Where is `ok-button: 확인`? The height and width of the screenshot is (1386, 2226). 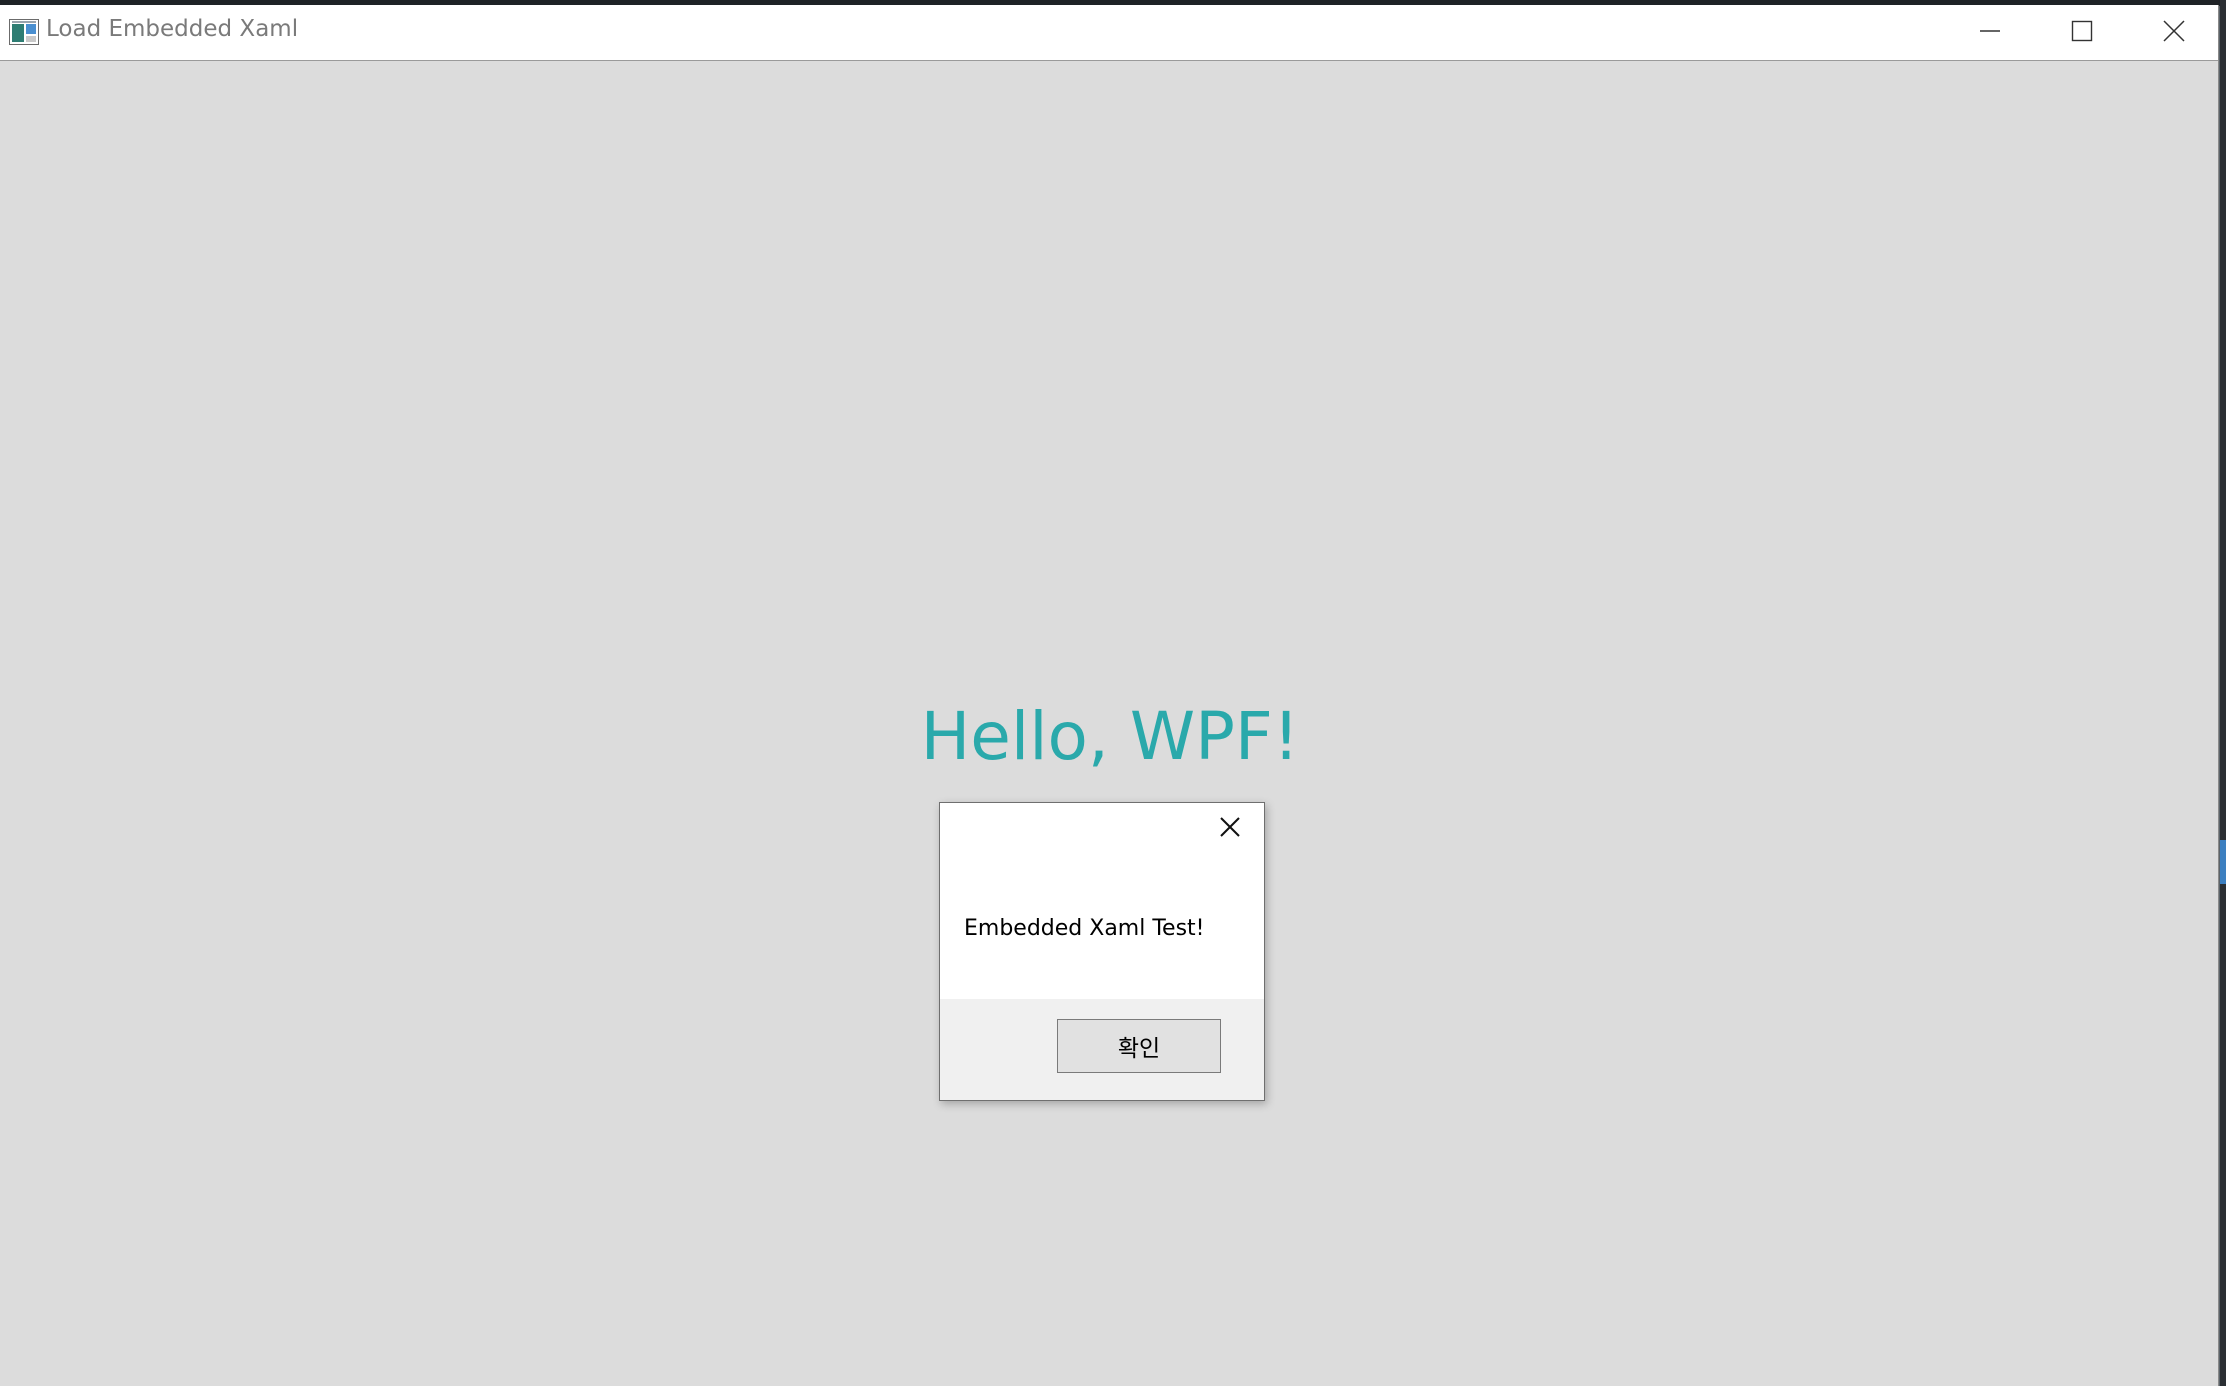 ok-button: 확인 is located at coordinates (1139, 1046).